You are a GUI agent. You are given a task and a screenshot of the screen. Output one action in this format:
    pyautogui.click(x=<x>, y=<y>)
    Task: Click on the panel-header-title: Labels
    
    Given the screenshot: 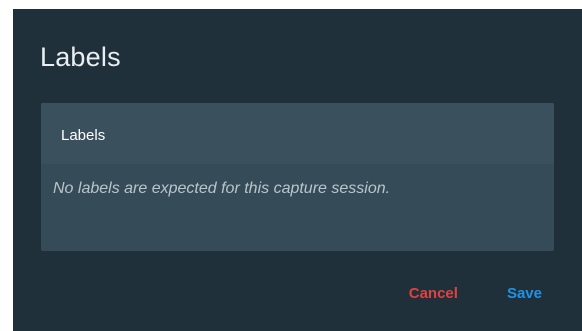 What is the action you would take?
    pyautogui.click(x=83, y=135)
    